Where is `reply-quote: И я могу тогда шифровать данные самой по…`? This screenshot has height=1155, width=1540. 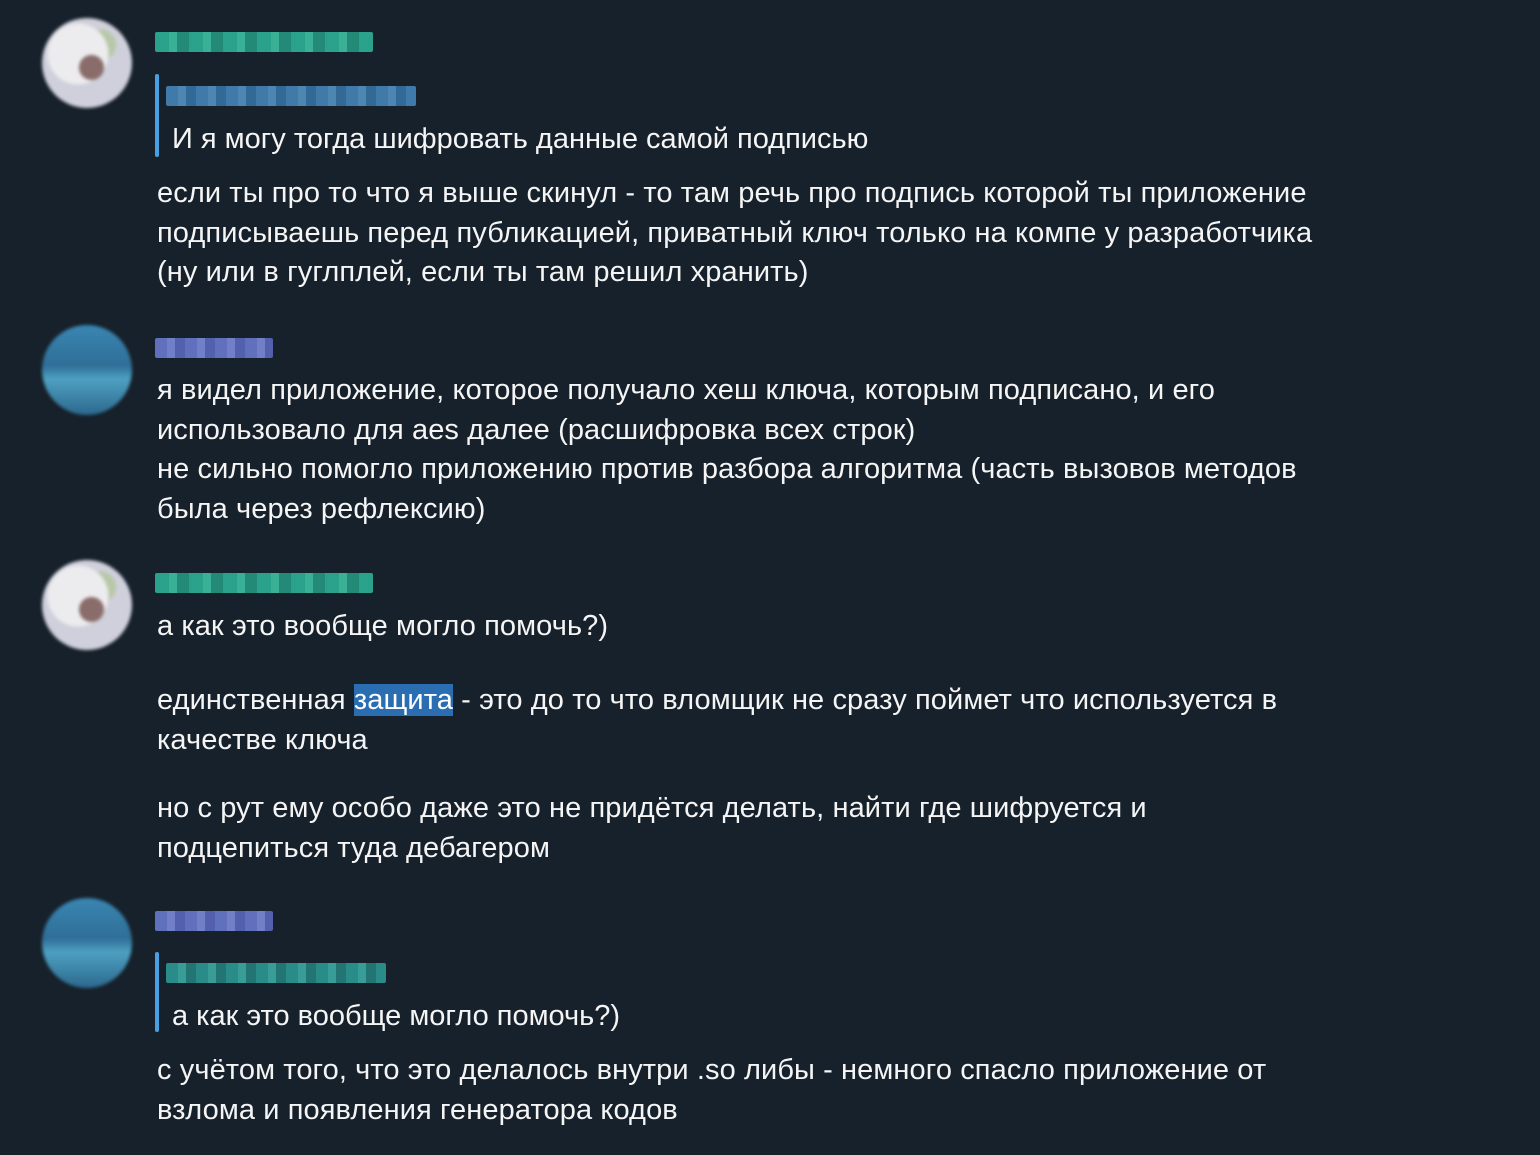
reply-quote: И я могу тогда шифровать данные самой по… is located at coordinates (520, 139).